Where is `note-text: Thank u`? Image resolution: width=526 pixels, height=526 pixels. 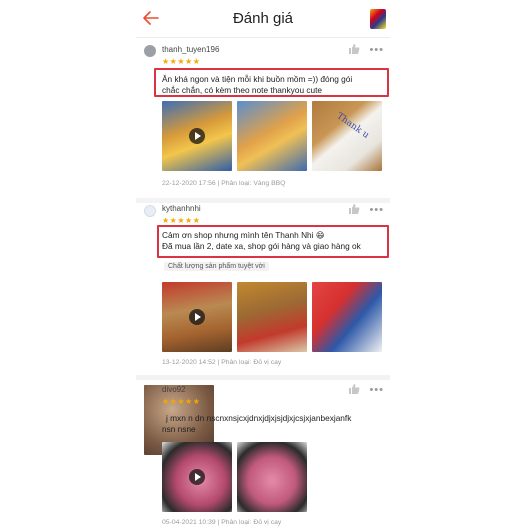
note-text: Thank u is located at coordinates (352, 126).